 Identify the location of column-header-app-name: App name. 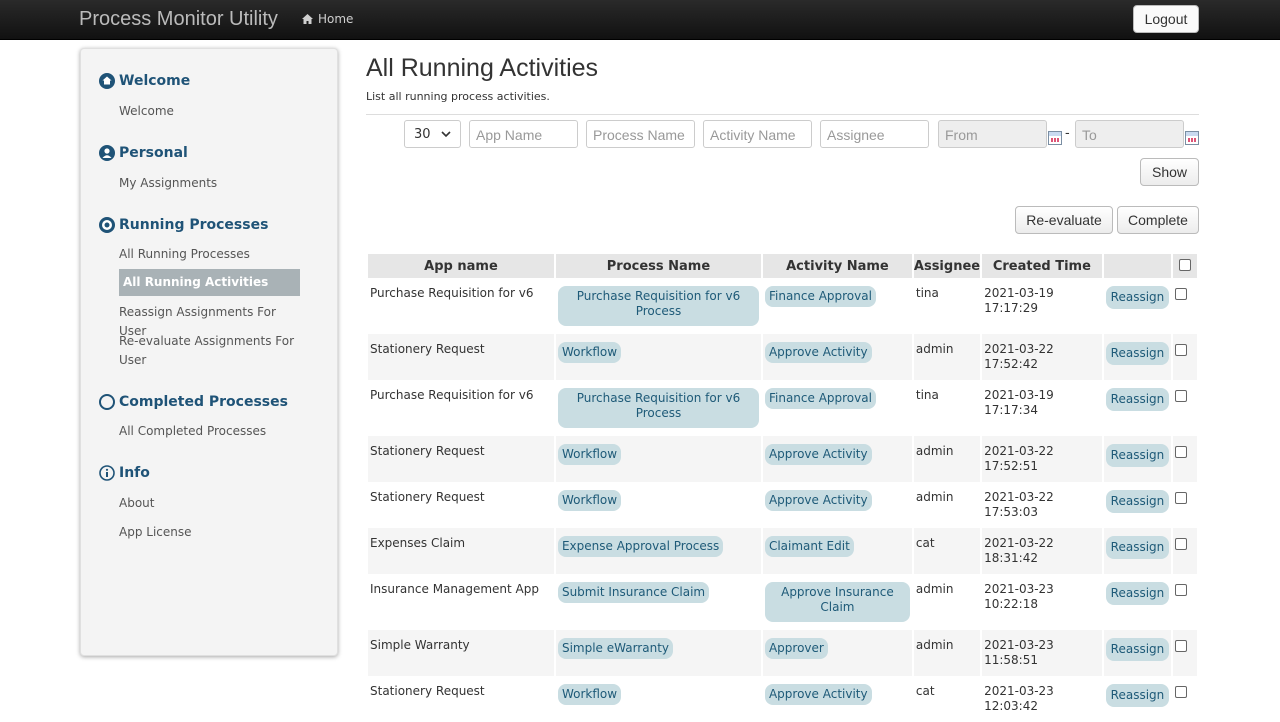
(461, 266).